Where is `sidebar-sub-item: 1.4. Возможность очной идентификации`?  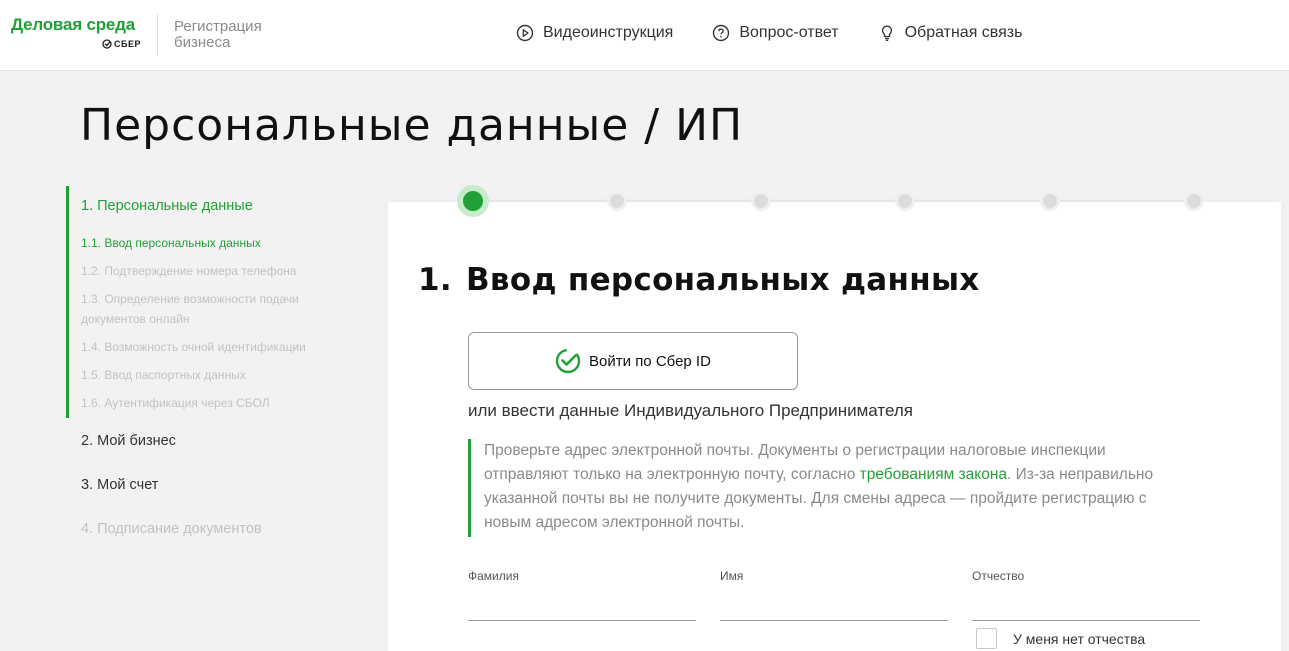
sidebar-sub-item: 1.4. Возможность очной идентификации is located at coordinates (193, 347).